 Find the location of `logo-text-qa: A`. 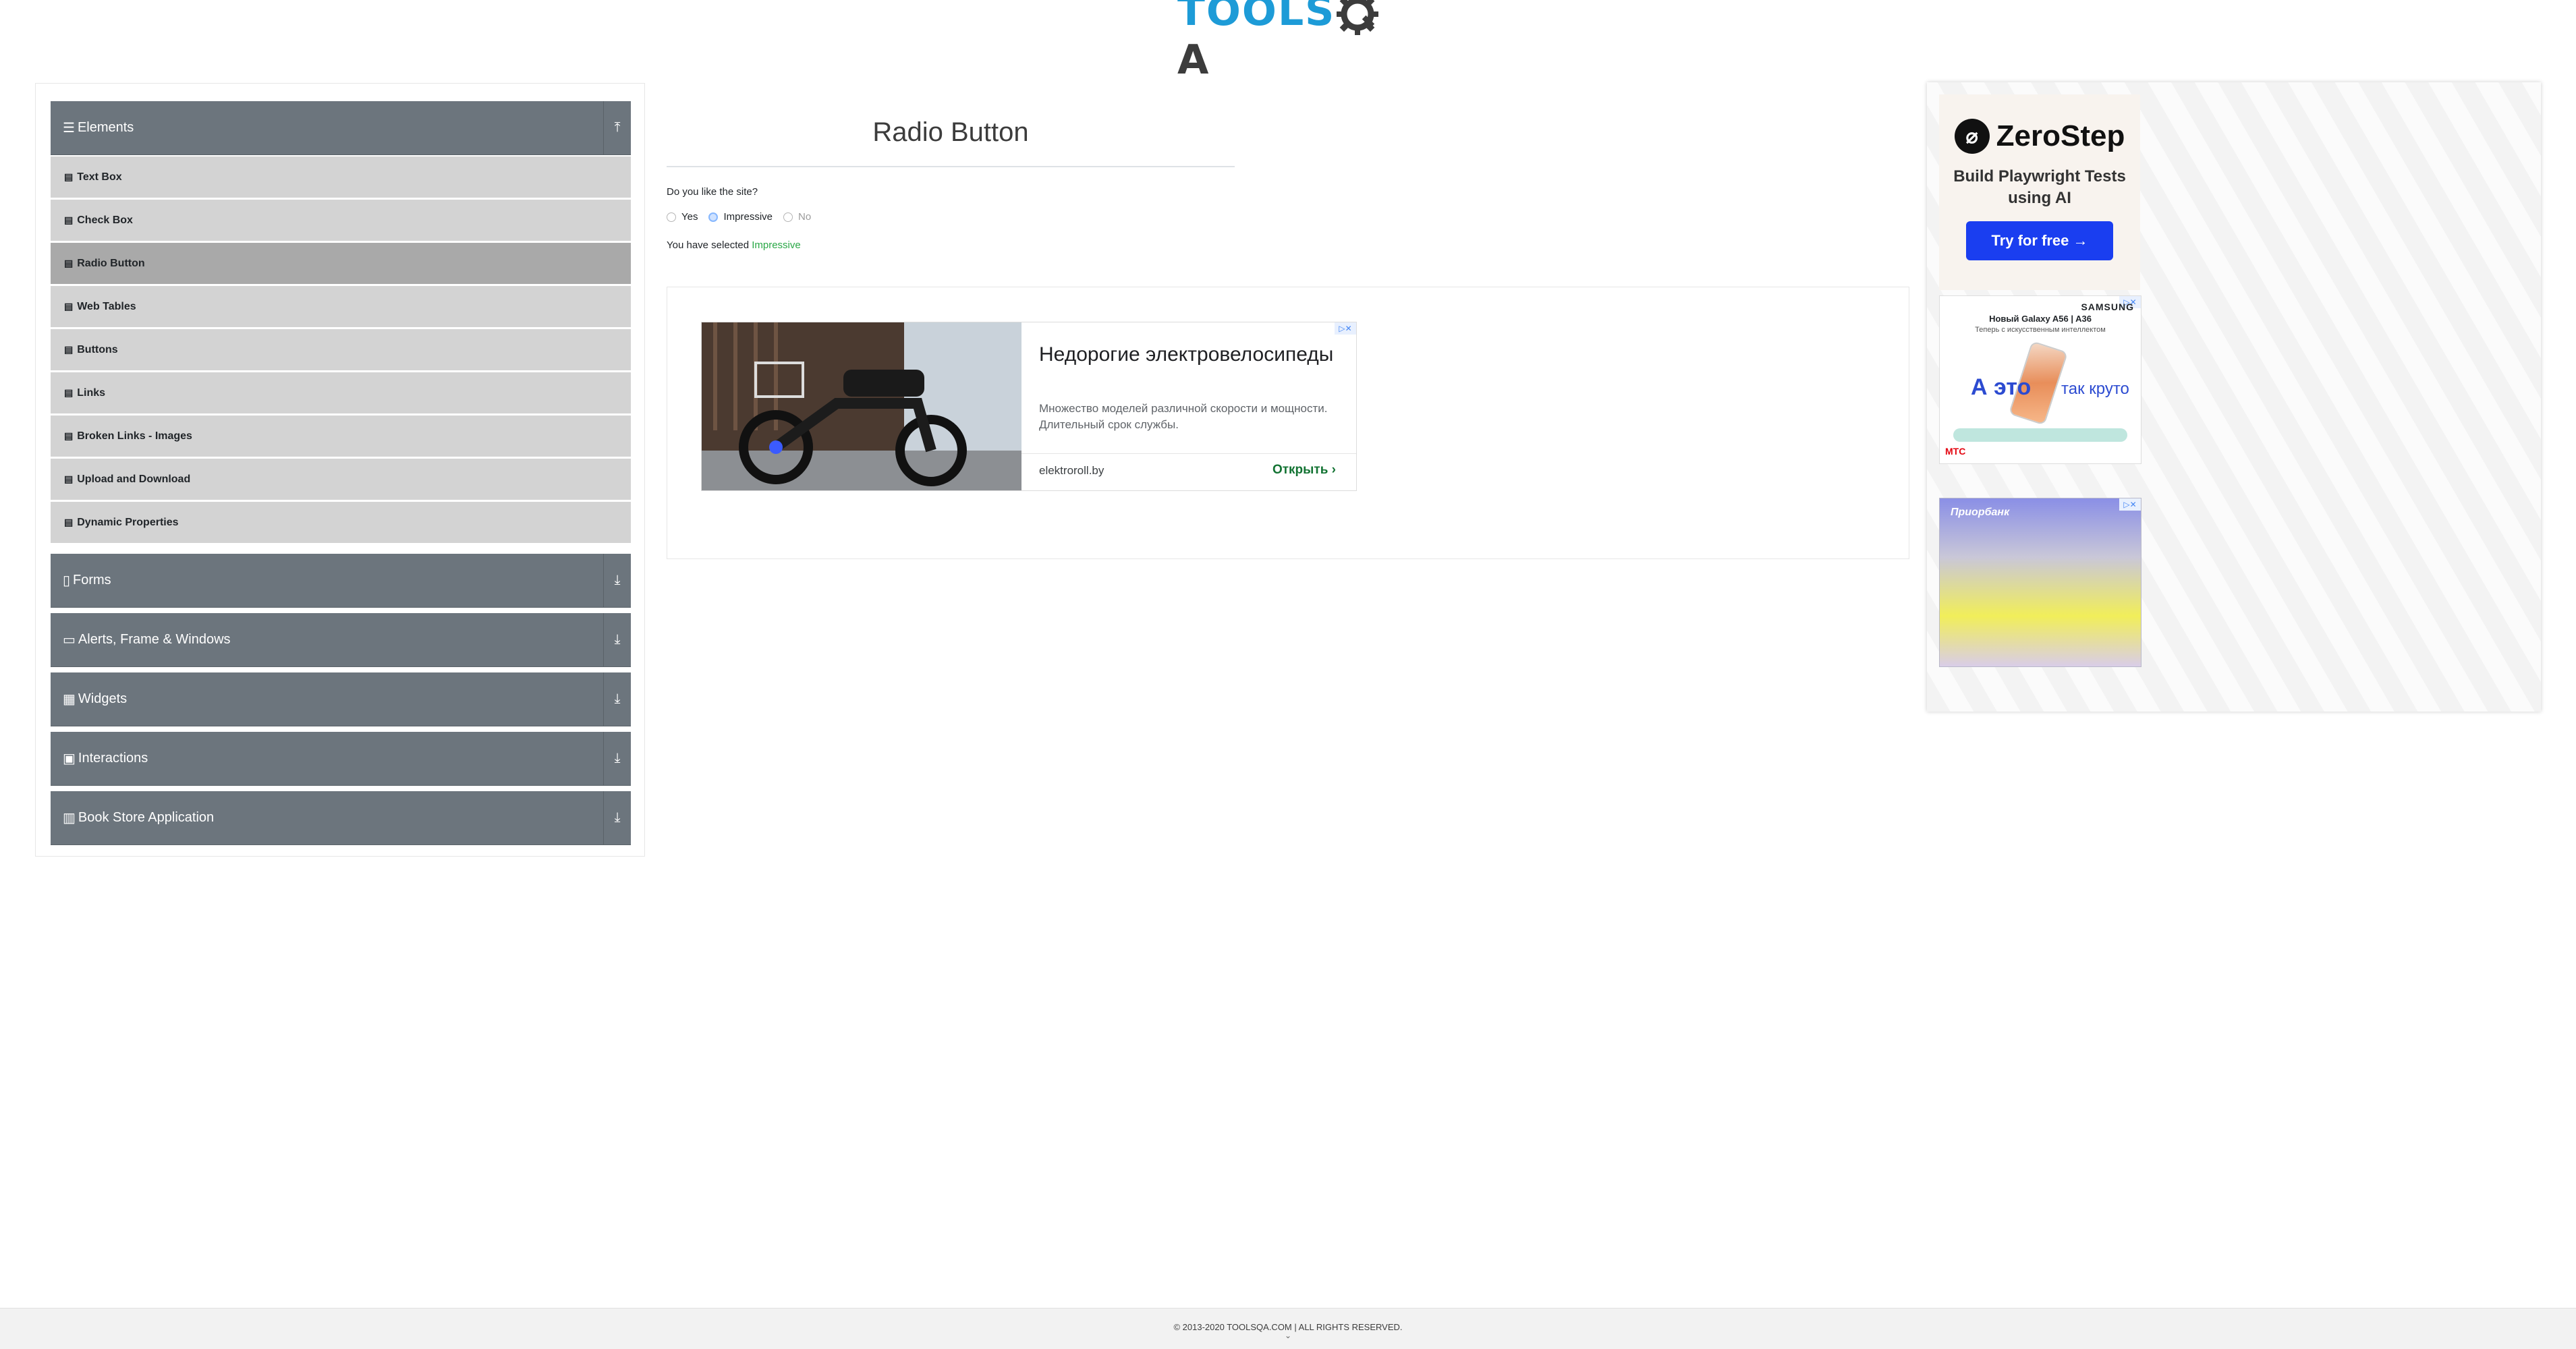

logo-text-qa: A is located at coordinates (1193, 60).